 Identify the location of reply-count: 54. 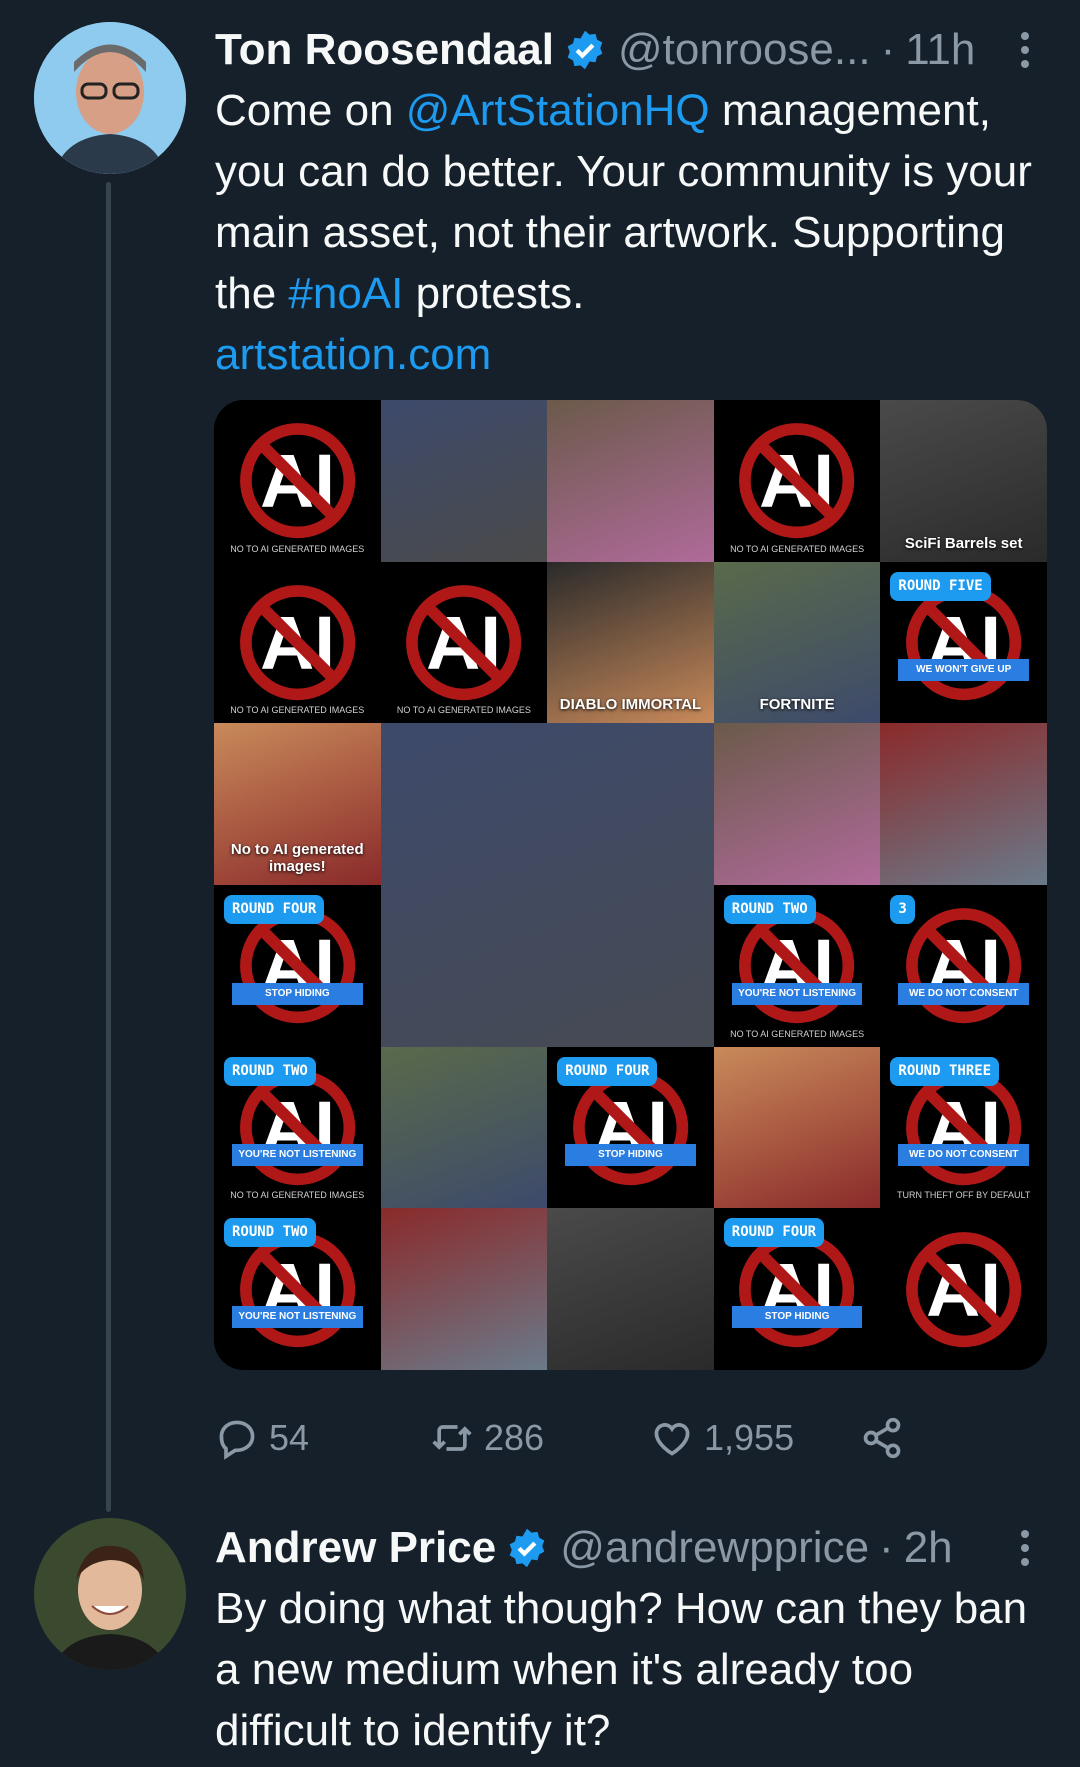
(289, 1437).